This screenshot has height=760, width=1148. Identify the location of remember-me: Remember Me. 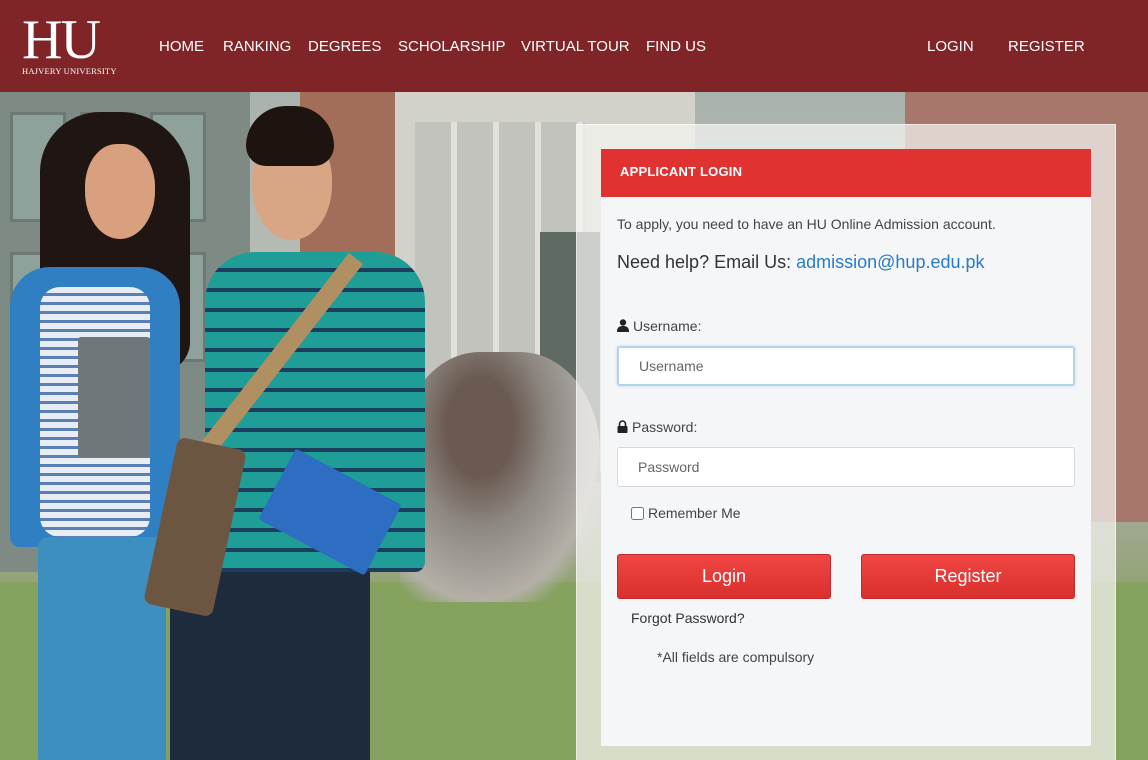
(686, 513).